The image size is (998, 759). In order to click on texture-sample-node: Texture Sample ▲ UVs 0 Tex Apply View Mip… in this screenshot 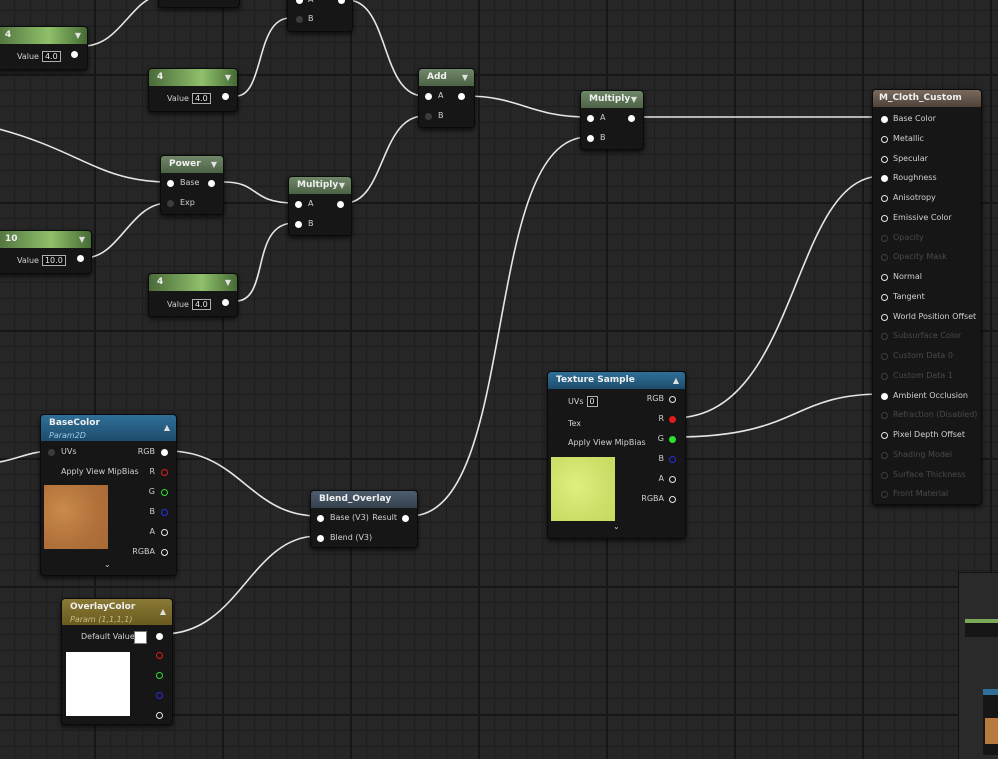, I will do `click(616, 455)`.